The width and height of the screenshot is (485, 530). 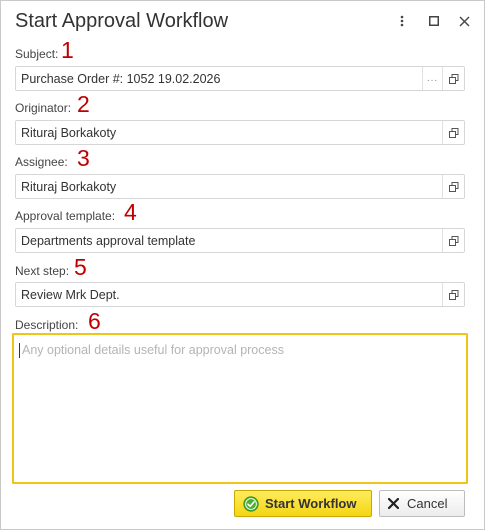 I want to click on start-workflow-label: Start Workflow, so click(x=311, y=503).